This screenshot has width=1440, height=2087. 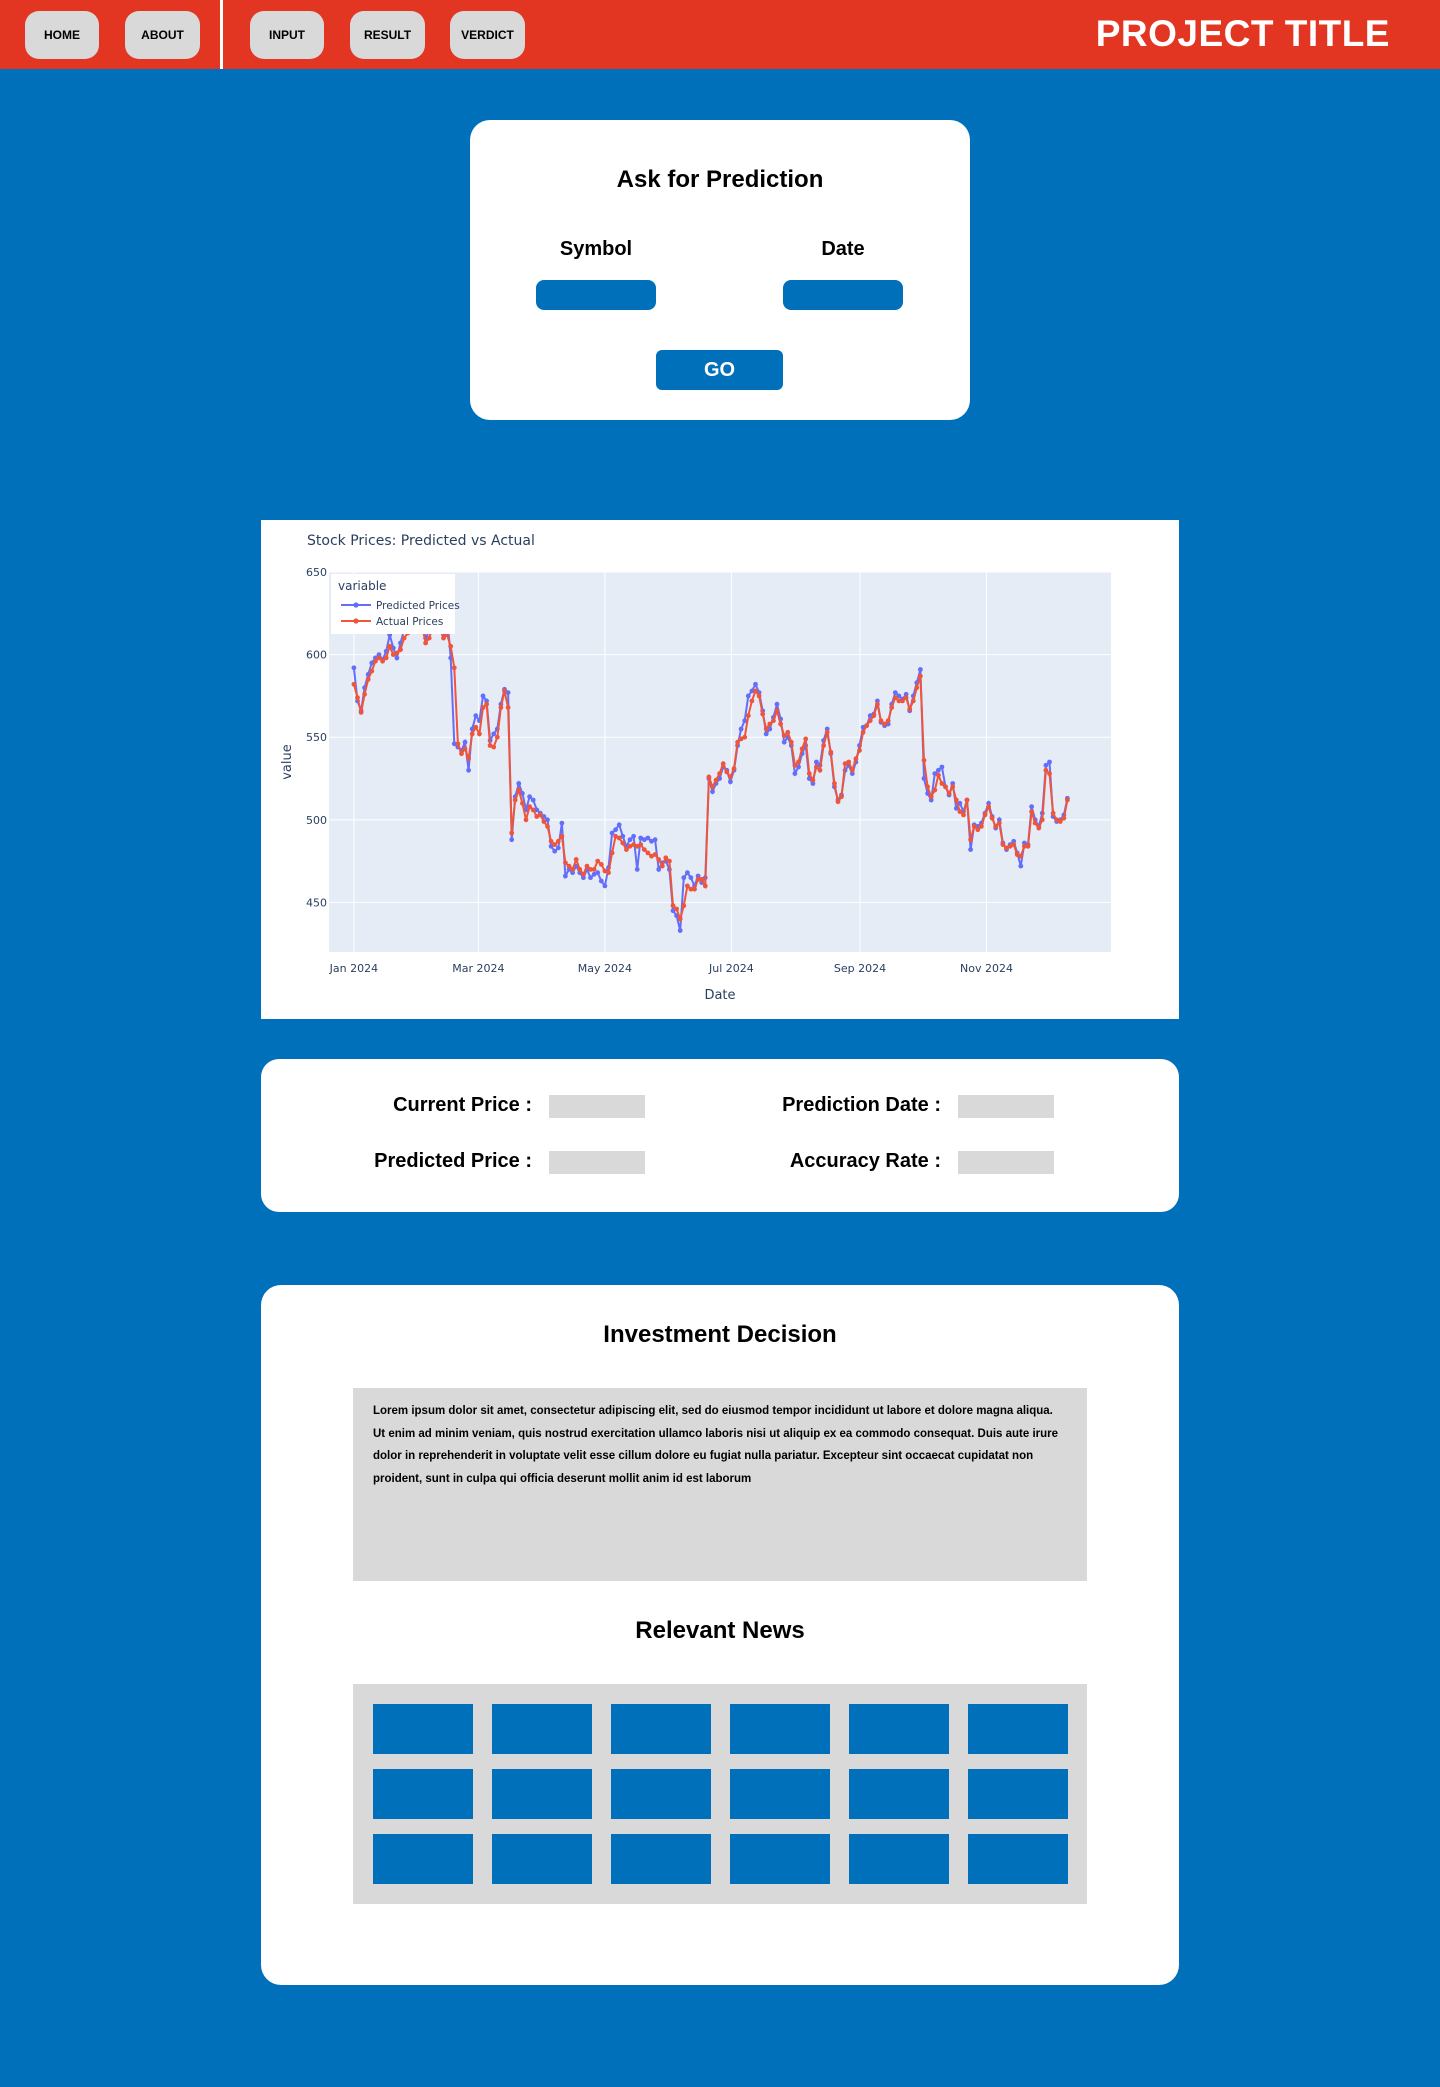 I want to click on nav-verdict-button: VERDICT, so click(x=487, y=35).